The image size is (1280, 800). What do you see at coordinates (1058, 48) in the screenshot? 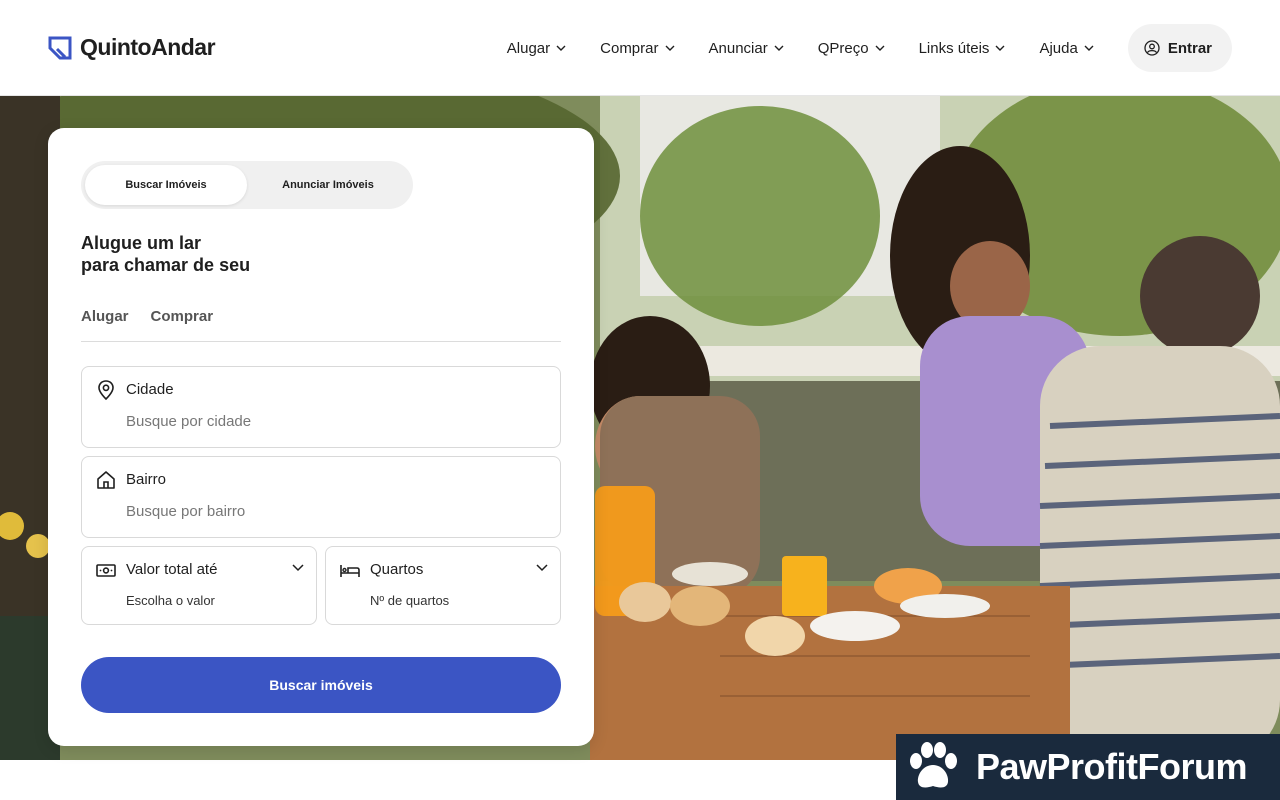
I see `nav-label: Ajuda` at bounding box center [1058, 48].